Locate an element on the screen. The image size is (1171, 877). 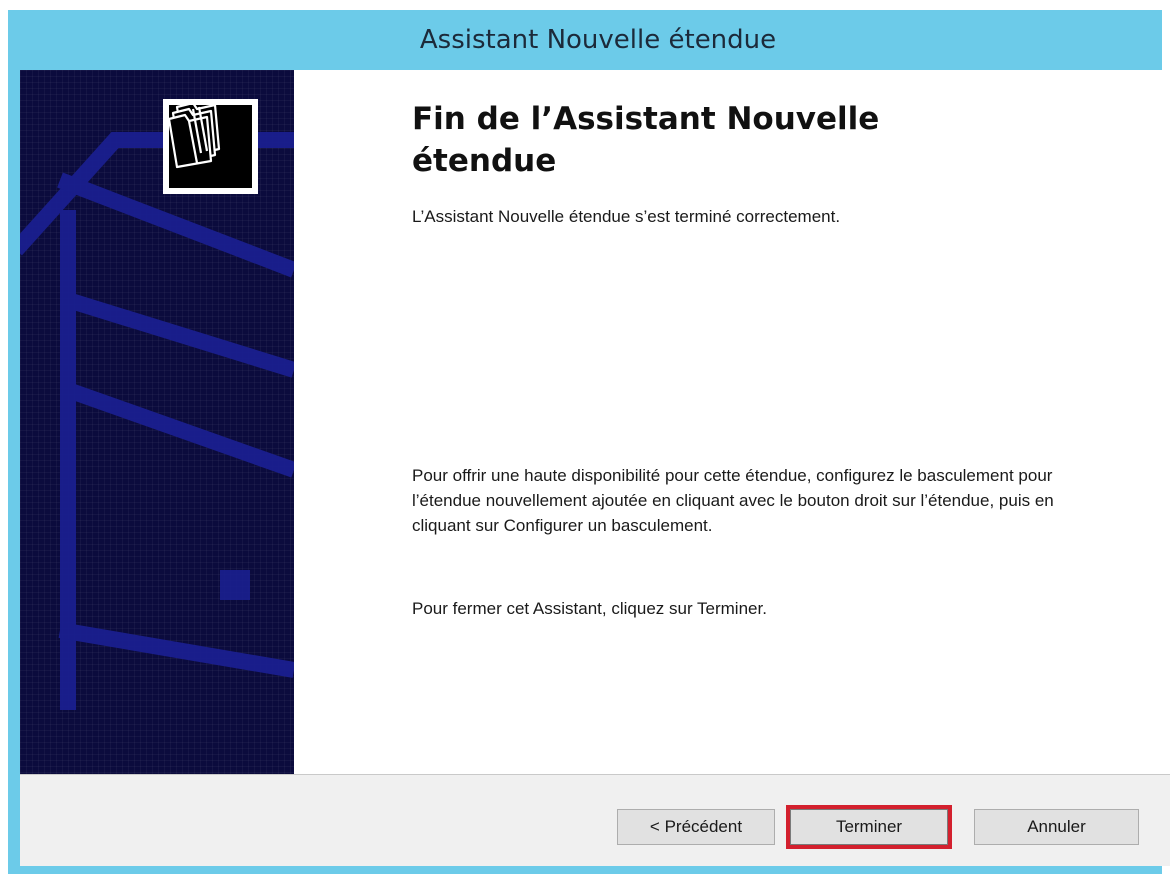
cancel-button: Annuler is located at coordinates (1056, 827).